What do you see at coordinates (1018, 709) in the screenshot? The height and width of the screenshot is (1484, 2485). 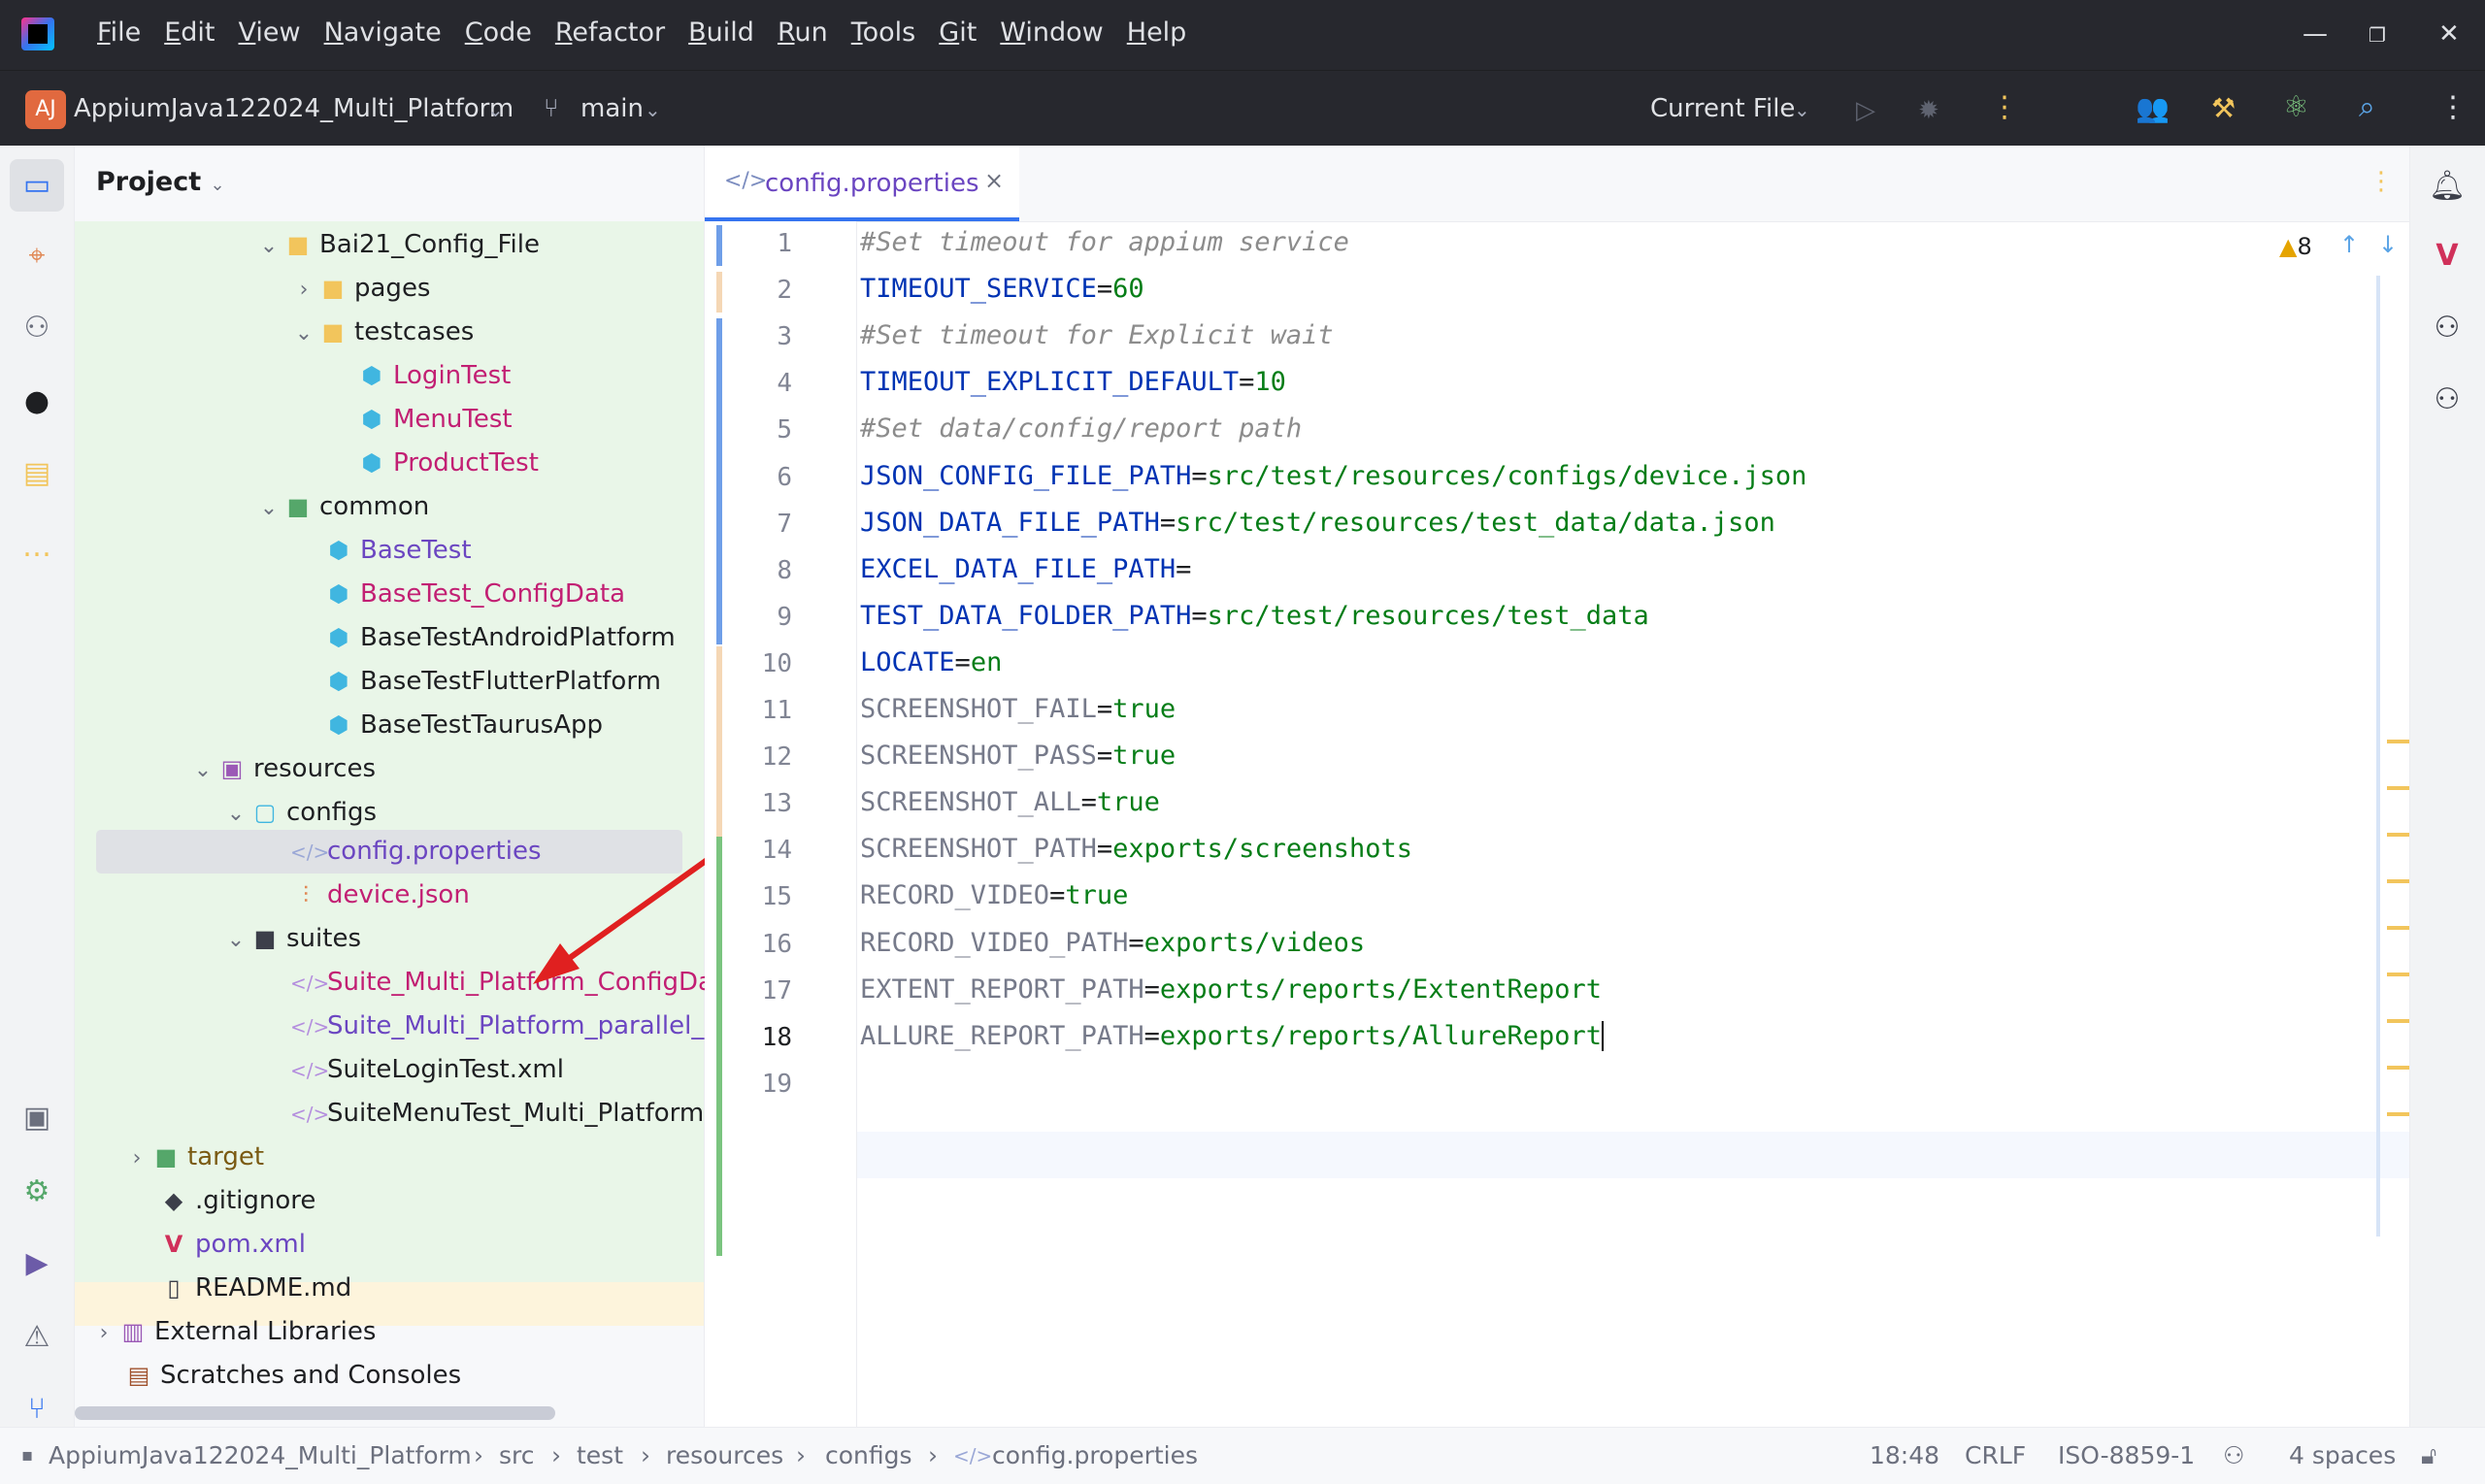 I see `code-line: SCREENSHOT_FAIL=true` at bounding box center [1018, 709].